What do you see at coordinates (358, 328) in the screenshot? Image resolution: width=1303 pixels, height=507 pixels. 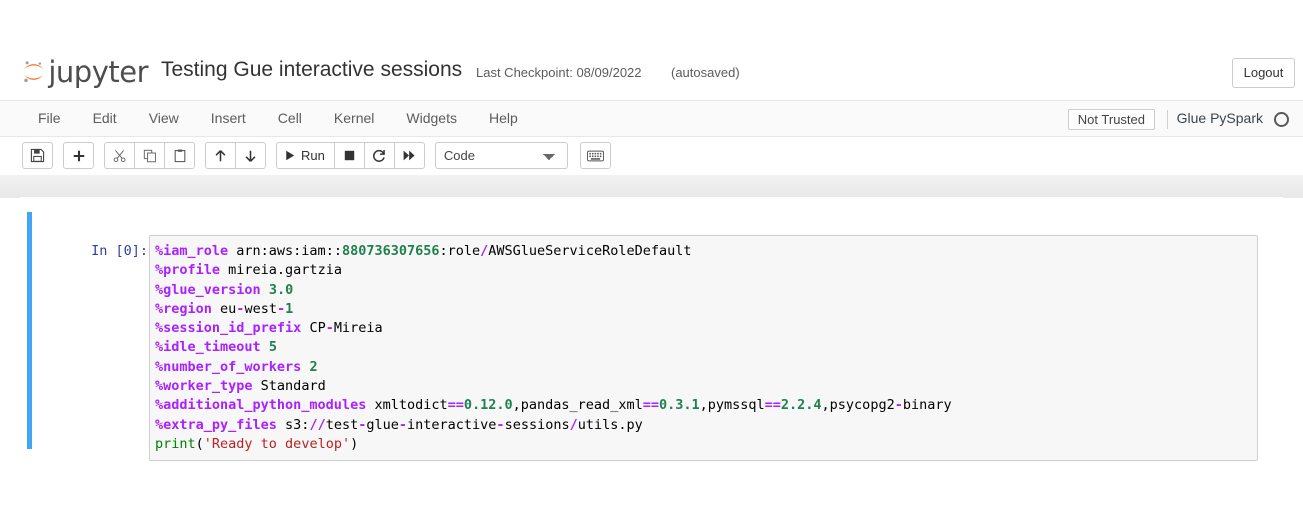 I see `code-token: Mireia` at bounding box center [358, 328].